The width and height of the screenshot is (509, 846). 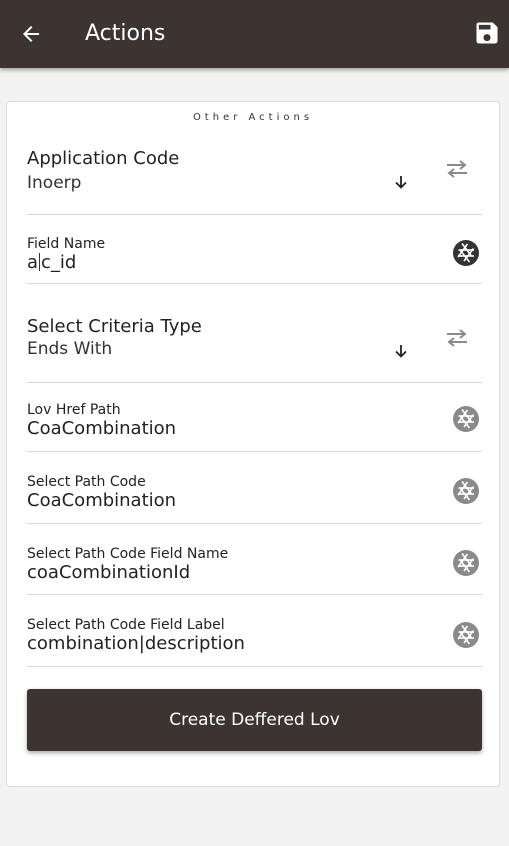 I want to click on lov-href-path-field: Lov Href Path CoaCombination, so click(x=254, y=417).